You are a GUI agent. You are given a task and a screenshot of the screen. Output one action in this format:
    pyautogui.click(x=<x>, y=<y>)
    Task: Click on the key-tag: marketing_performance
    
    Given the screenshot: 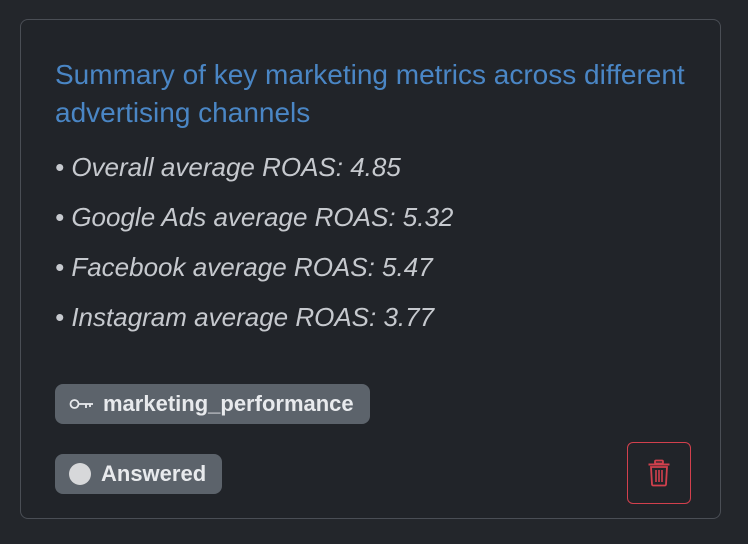 What is the action you would take?
    pyautogui.click(x=212, y=404)
    